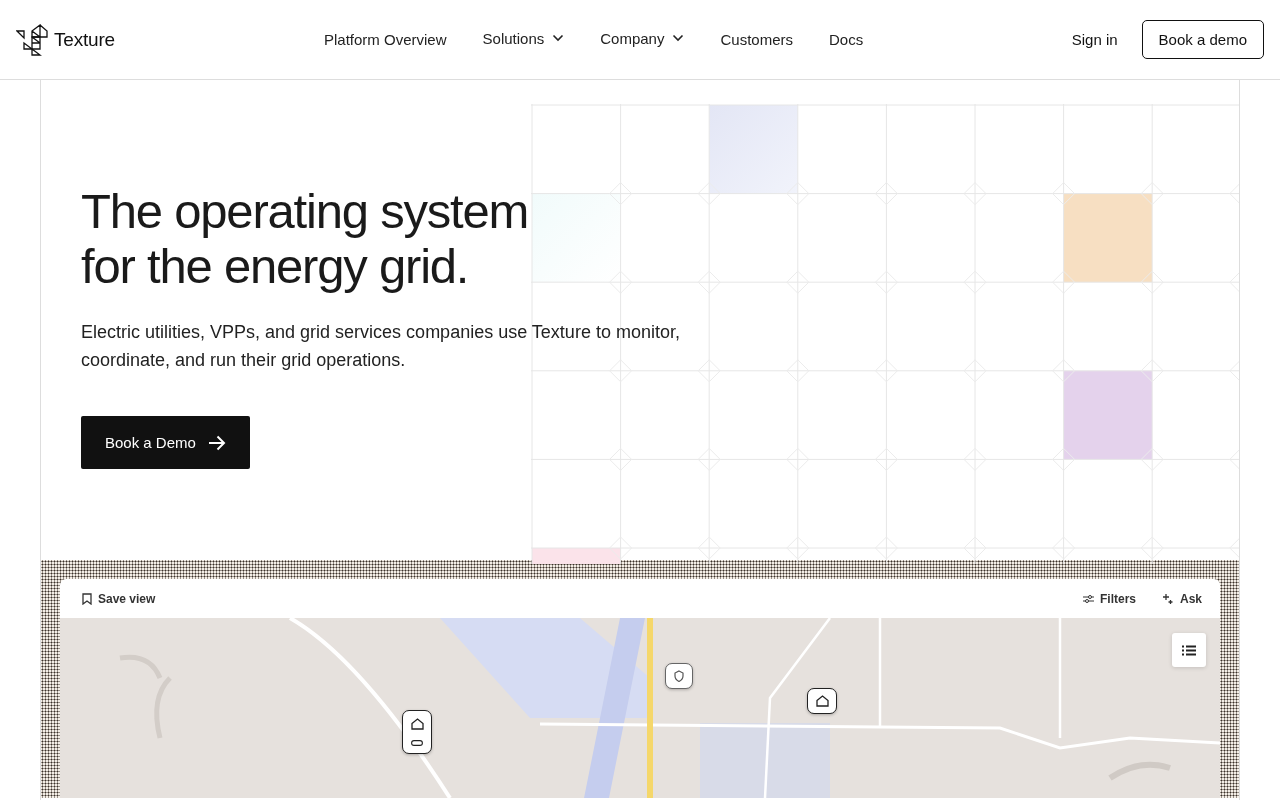 The width and height of the screenshot is (1280, 800). I want to click on sparkle-icon, so click(1168, 598).